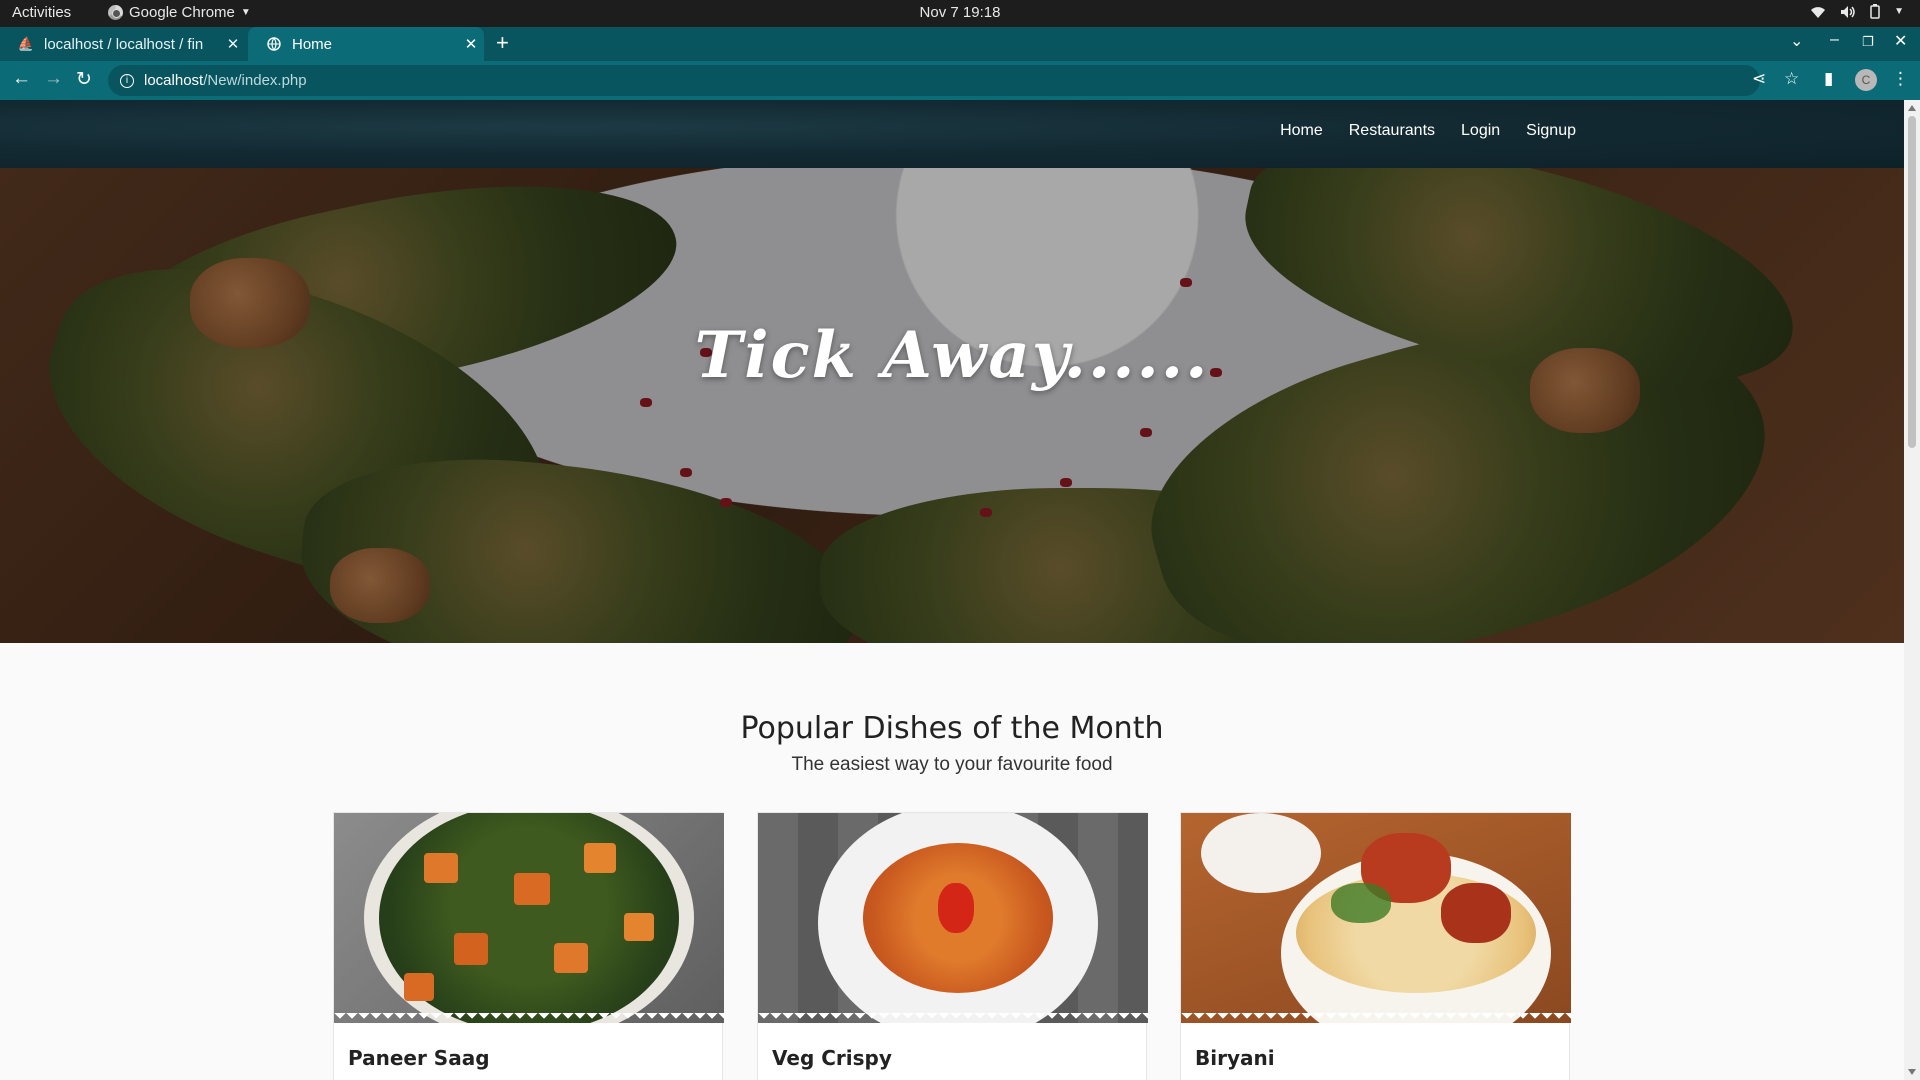 This screenshot has height=1080, width=1920. I want to click on section-subtitle: The easiest way to your favourite food, so click(952, 764).